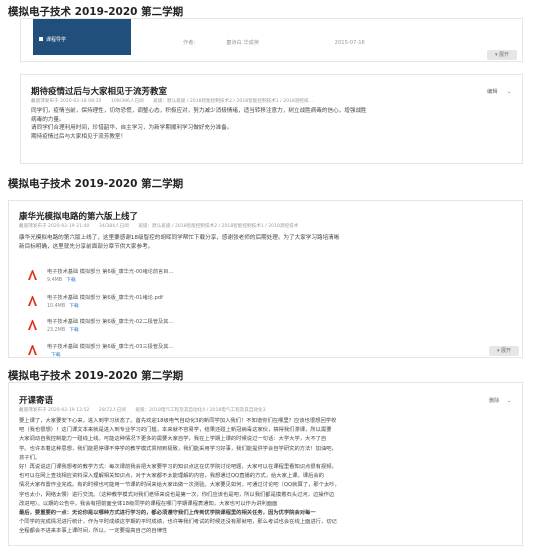 Image resolution: width=533 pixels, height=546 pixels. I want to click on post-view-count: 109/396人已阅, so click(127, 101).